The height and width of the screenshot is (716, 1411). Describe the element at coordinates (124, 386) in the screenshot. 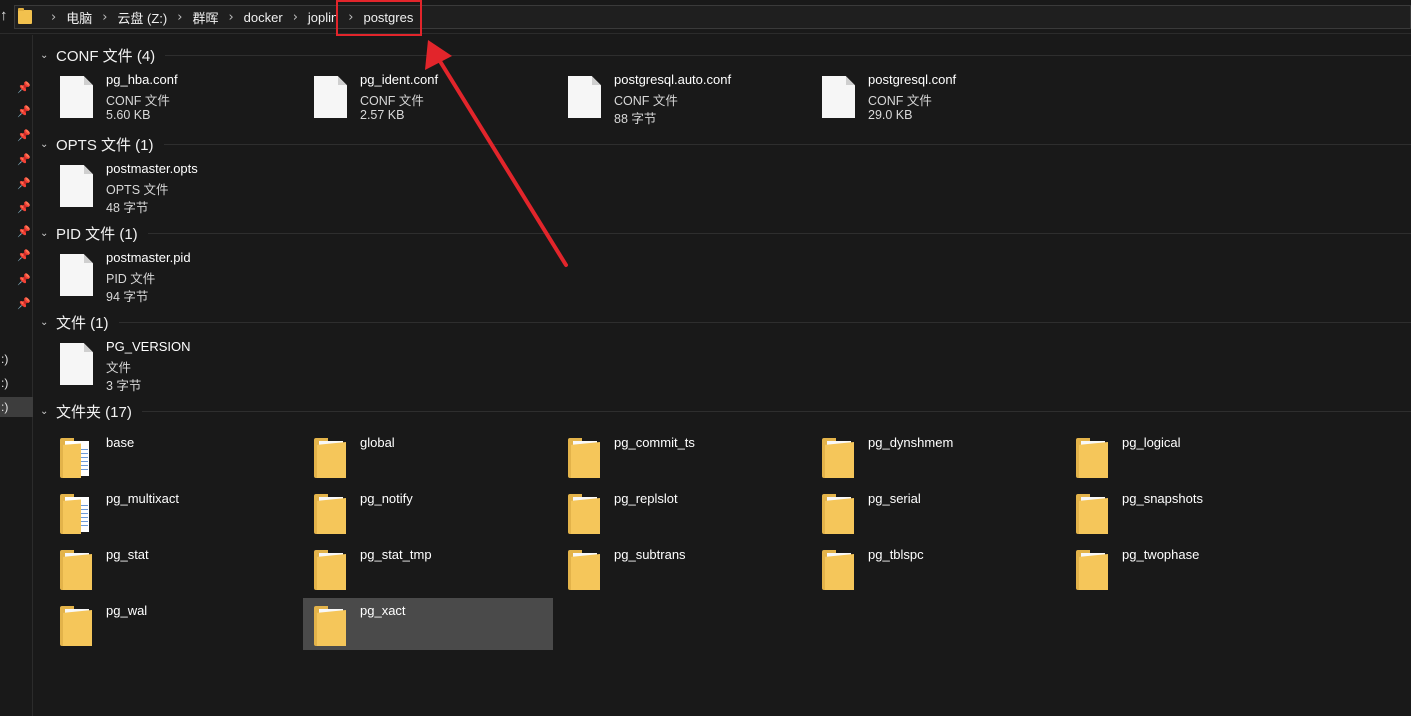

I see `file-size: 3 字节` at that location.